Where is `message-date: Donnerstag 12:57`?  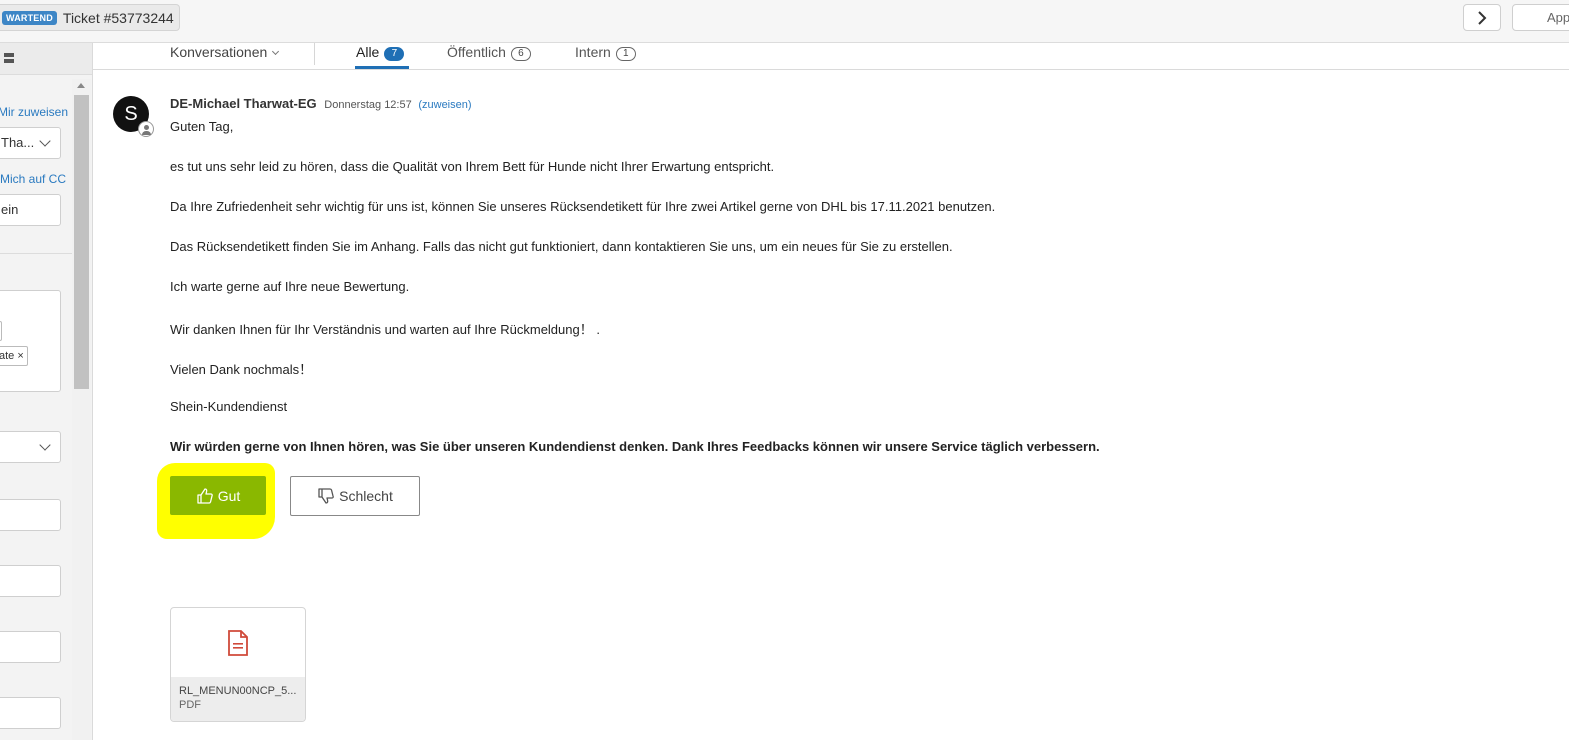 message-date: Donnerstag 12:57 is located at coordinates (368, 105).